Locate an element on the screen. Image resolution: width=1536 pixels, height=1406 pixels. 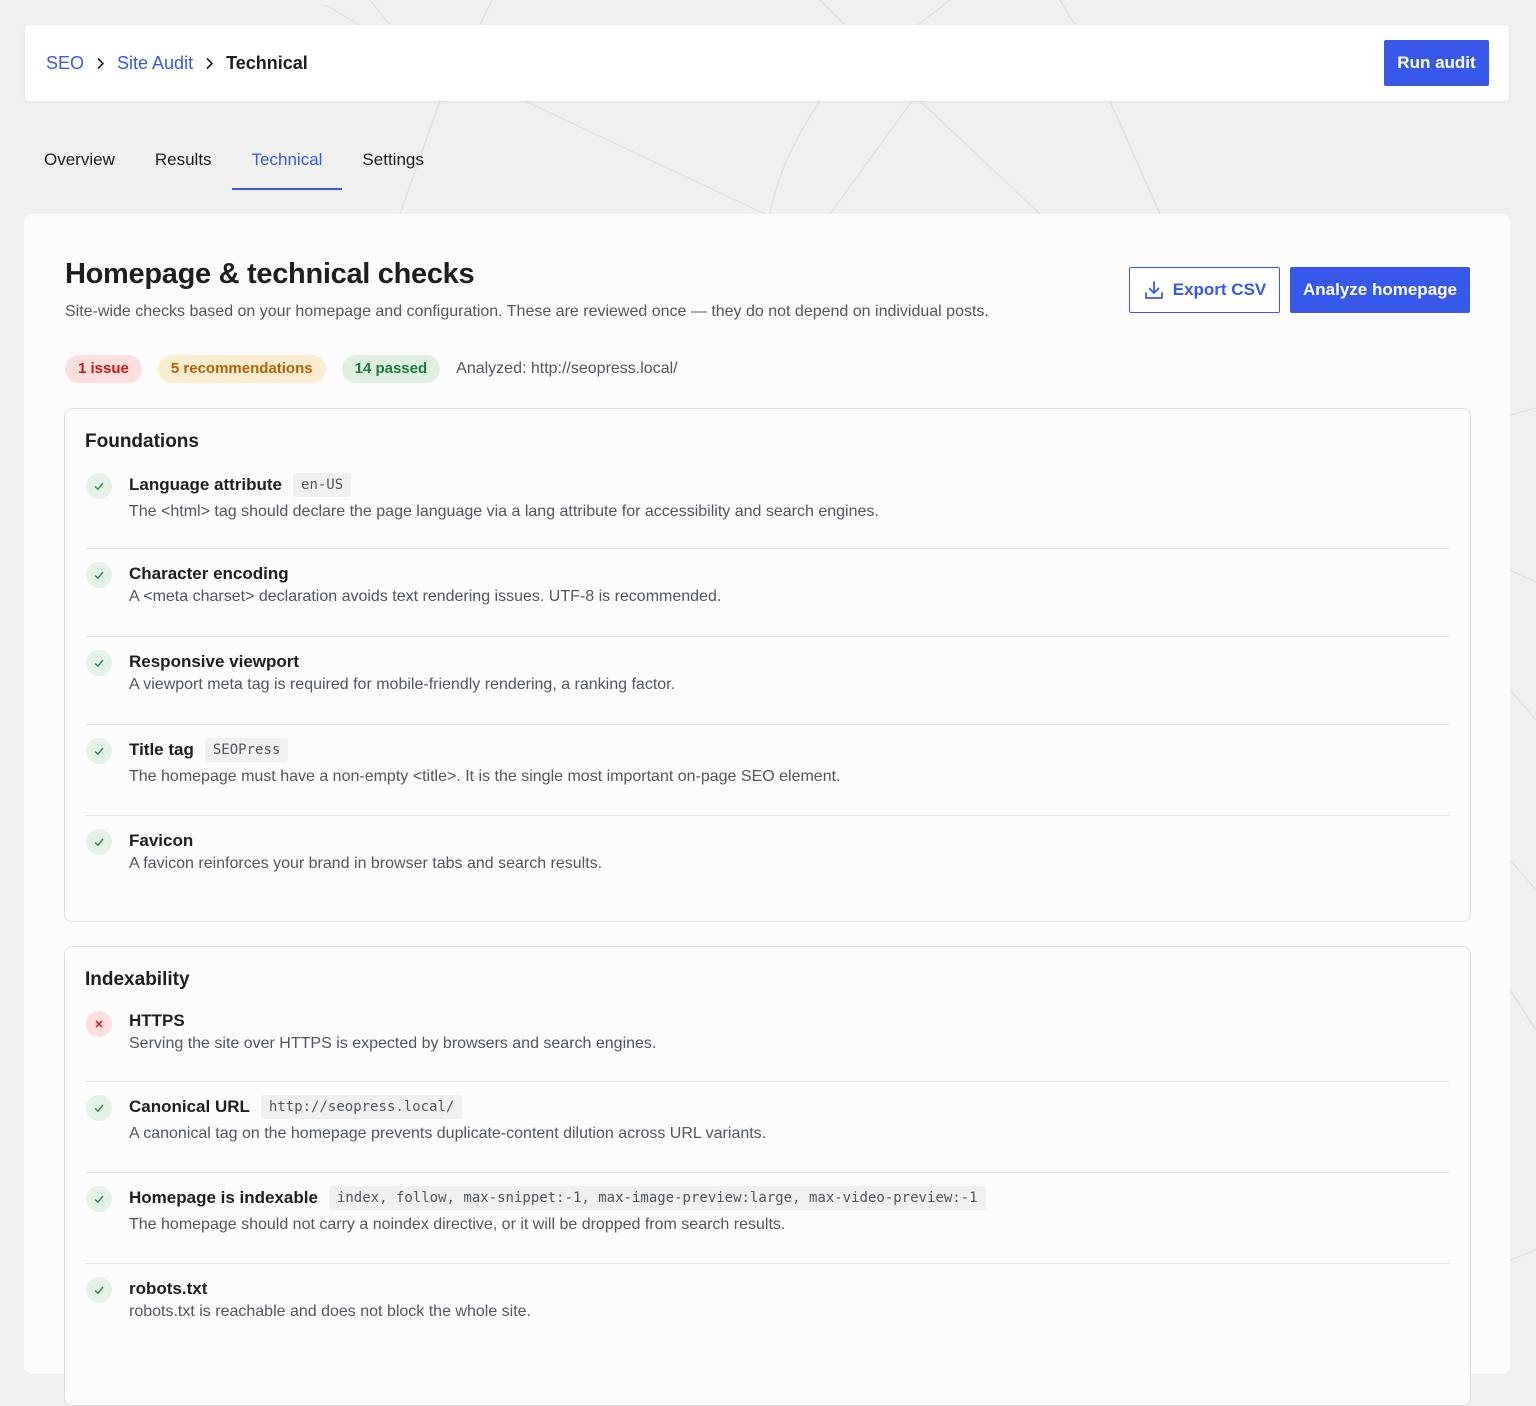
tab-bar: Overview Results Technical Settings is located at coordinates (234, 161).